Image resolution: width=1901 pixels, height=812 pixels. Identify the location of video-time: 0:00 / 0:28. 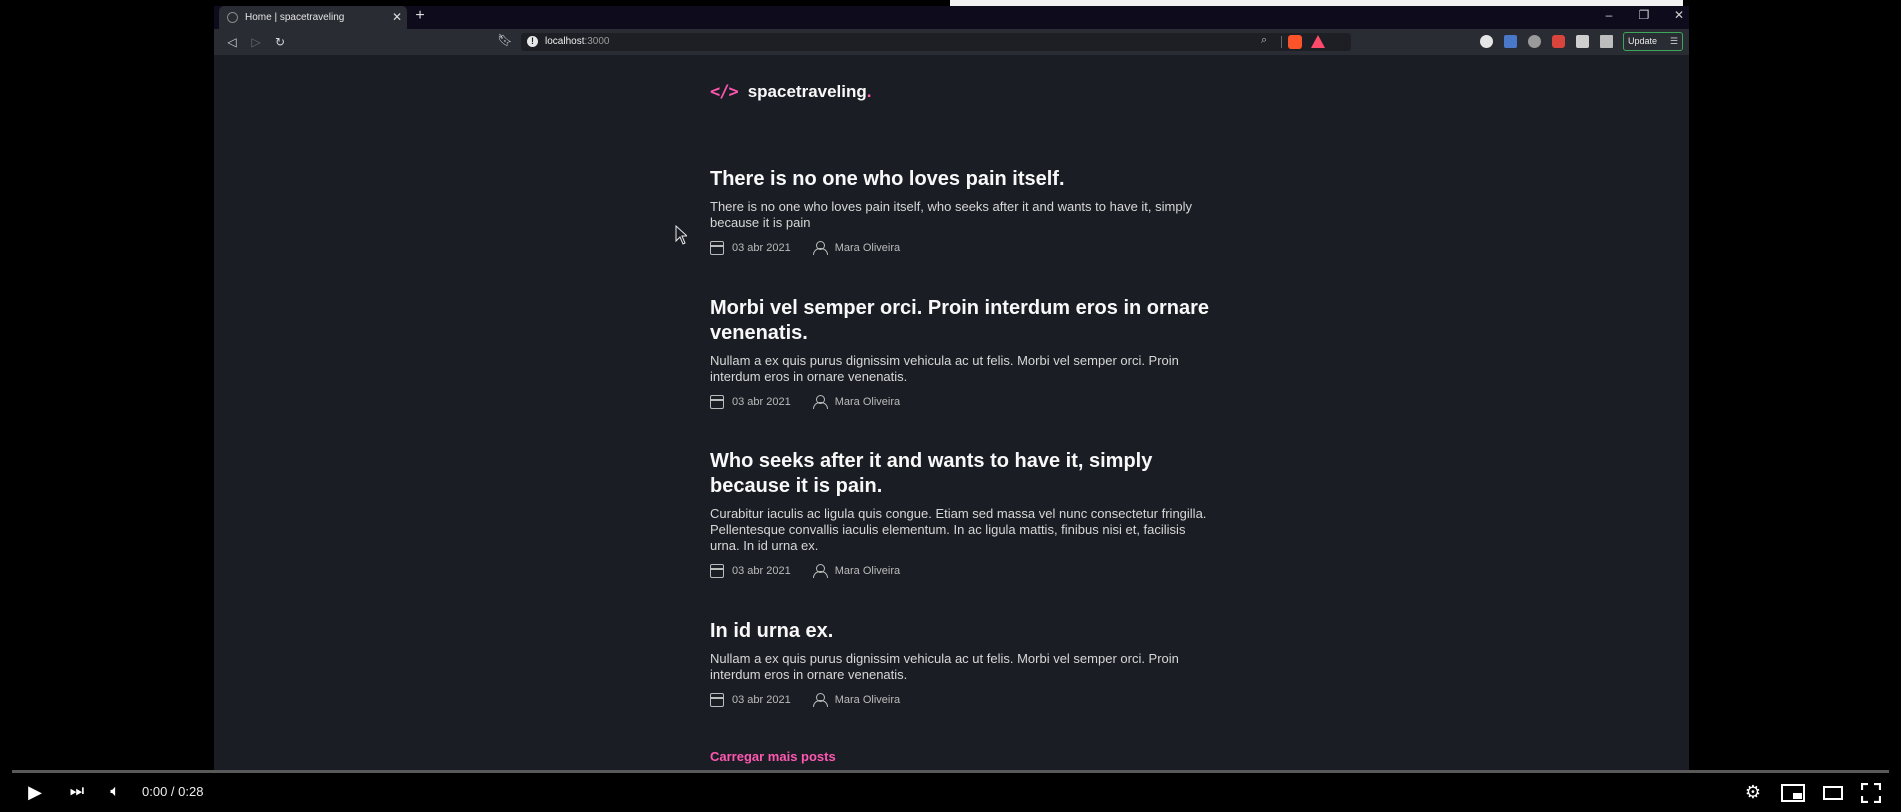
(173, 791).